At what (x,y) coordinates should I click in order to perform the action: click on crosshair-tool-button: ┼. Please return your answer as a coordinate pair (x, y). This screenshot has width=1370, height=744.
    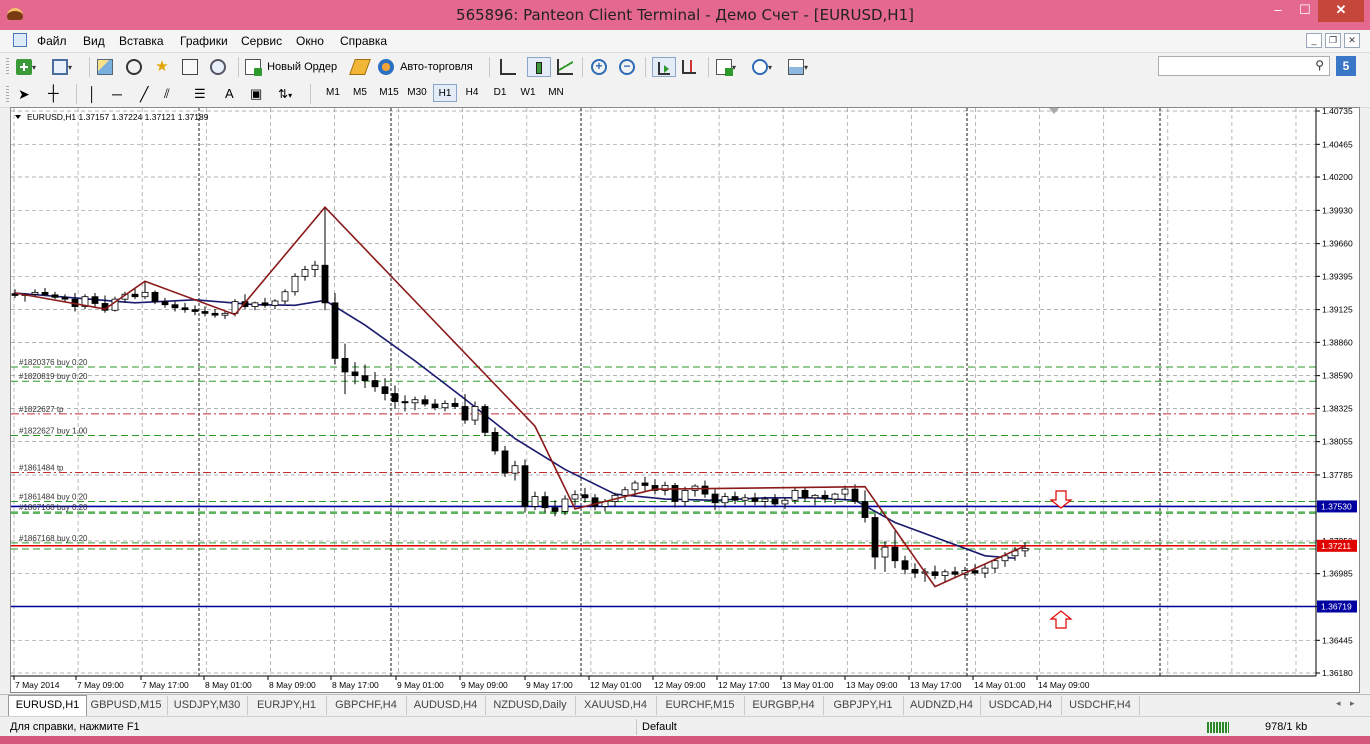
    Looking at the image, I should click on (53, 94).